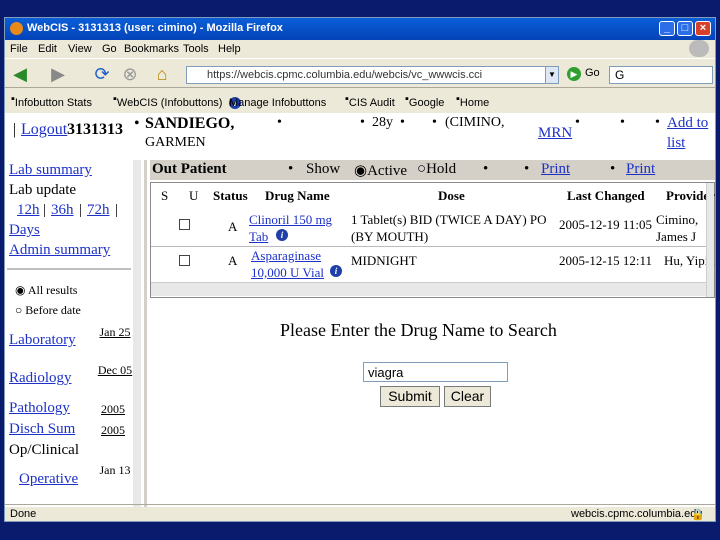 The height and width of the screenshot is (540, 720). I want to click on patient-name-line2: GARMEN, so click(175, 142).